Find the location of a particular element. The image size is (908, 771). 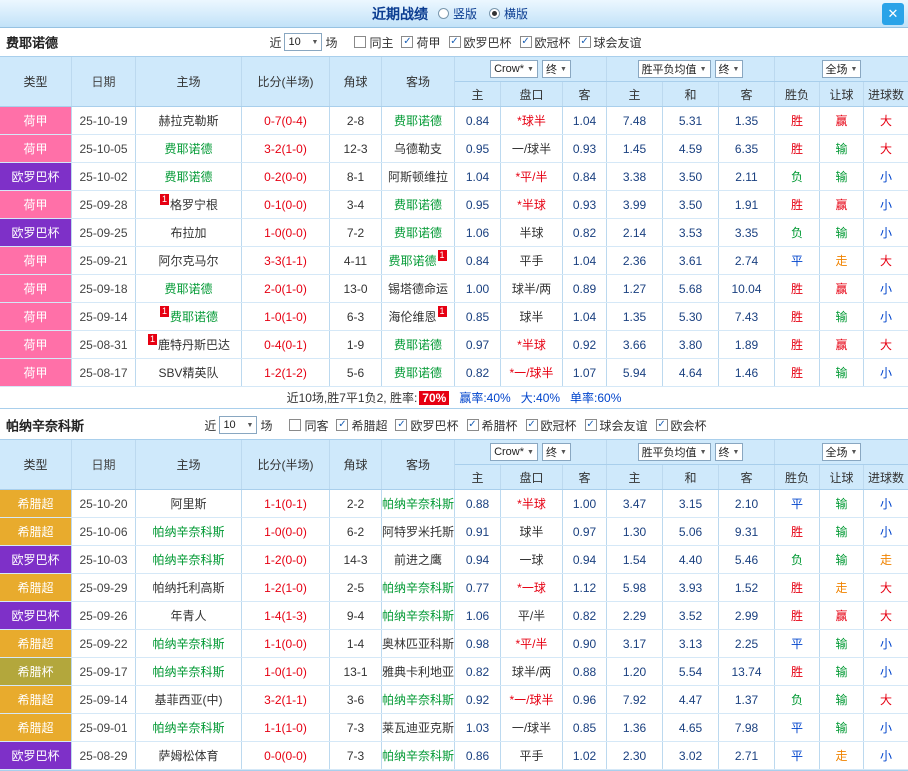

radio-vertical-label: 竖版 is located at coordinates (465, 13).